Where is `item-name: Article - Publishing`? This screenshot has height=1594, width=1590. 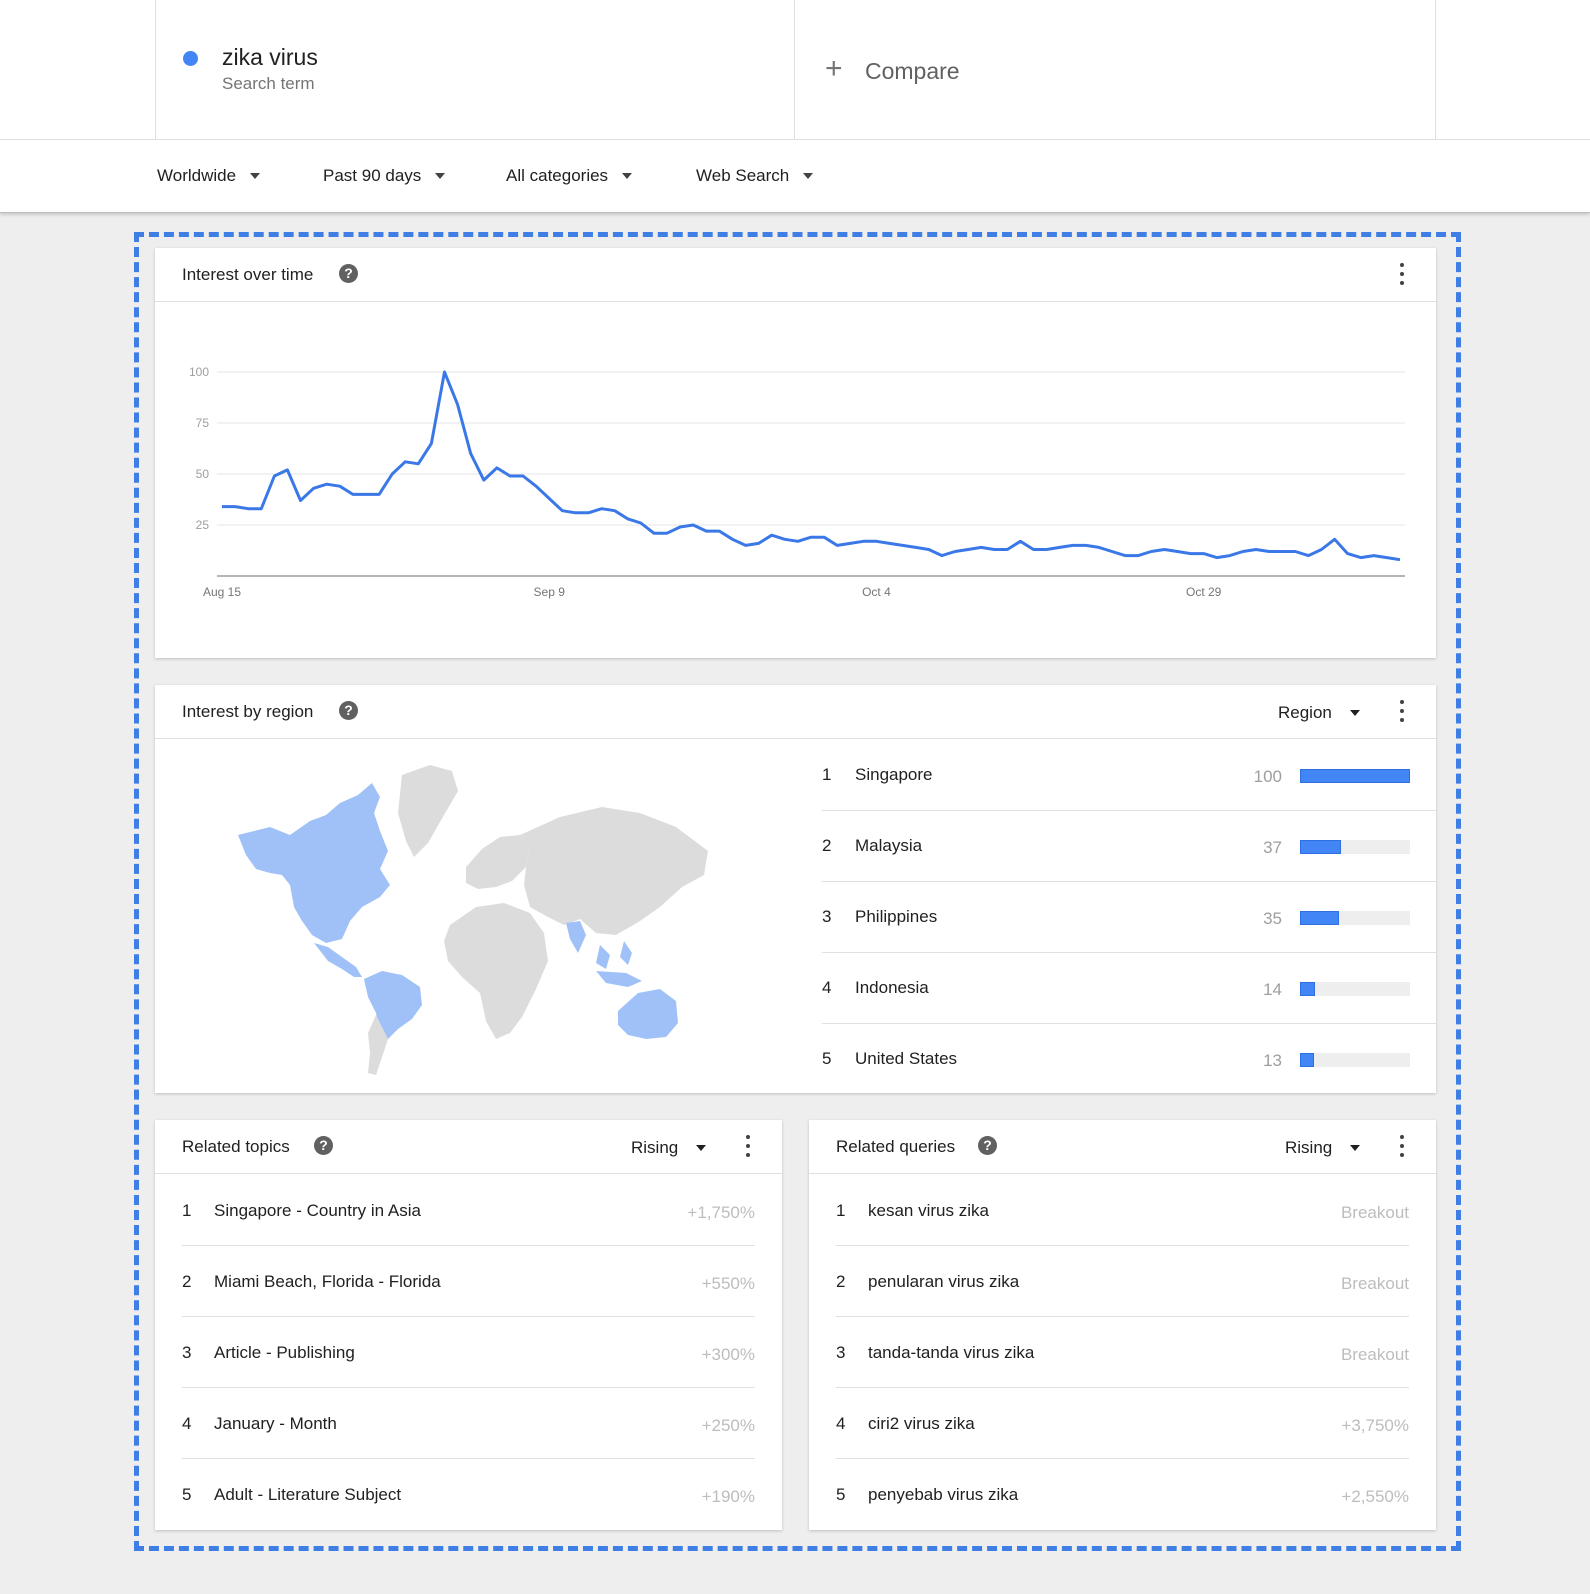
item-name: Article - Publishing is located at coordinates (284, 1352).